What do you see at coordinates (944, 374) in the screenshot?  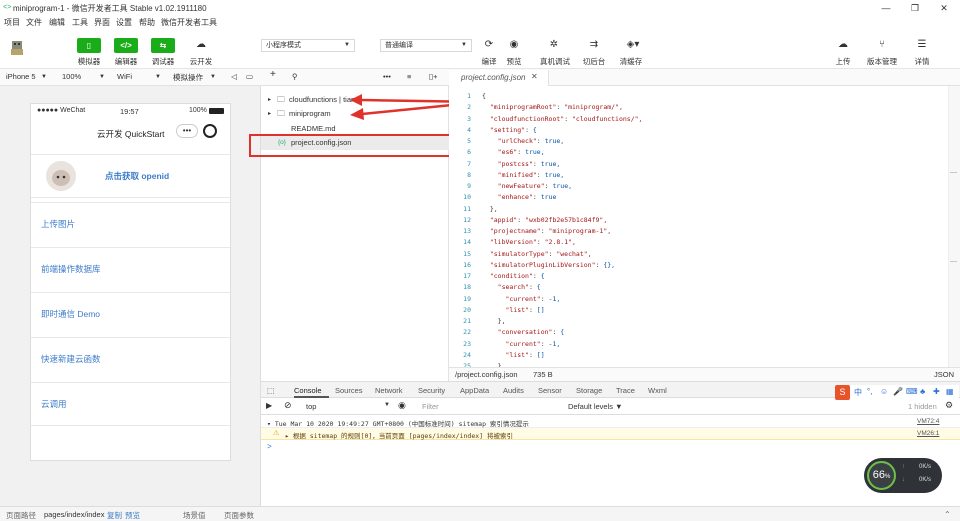 I see `status-language: JSON` at bounding box center [944, 374].